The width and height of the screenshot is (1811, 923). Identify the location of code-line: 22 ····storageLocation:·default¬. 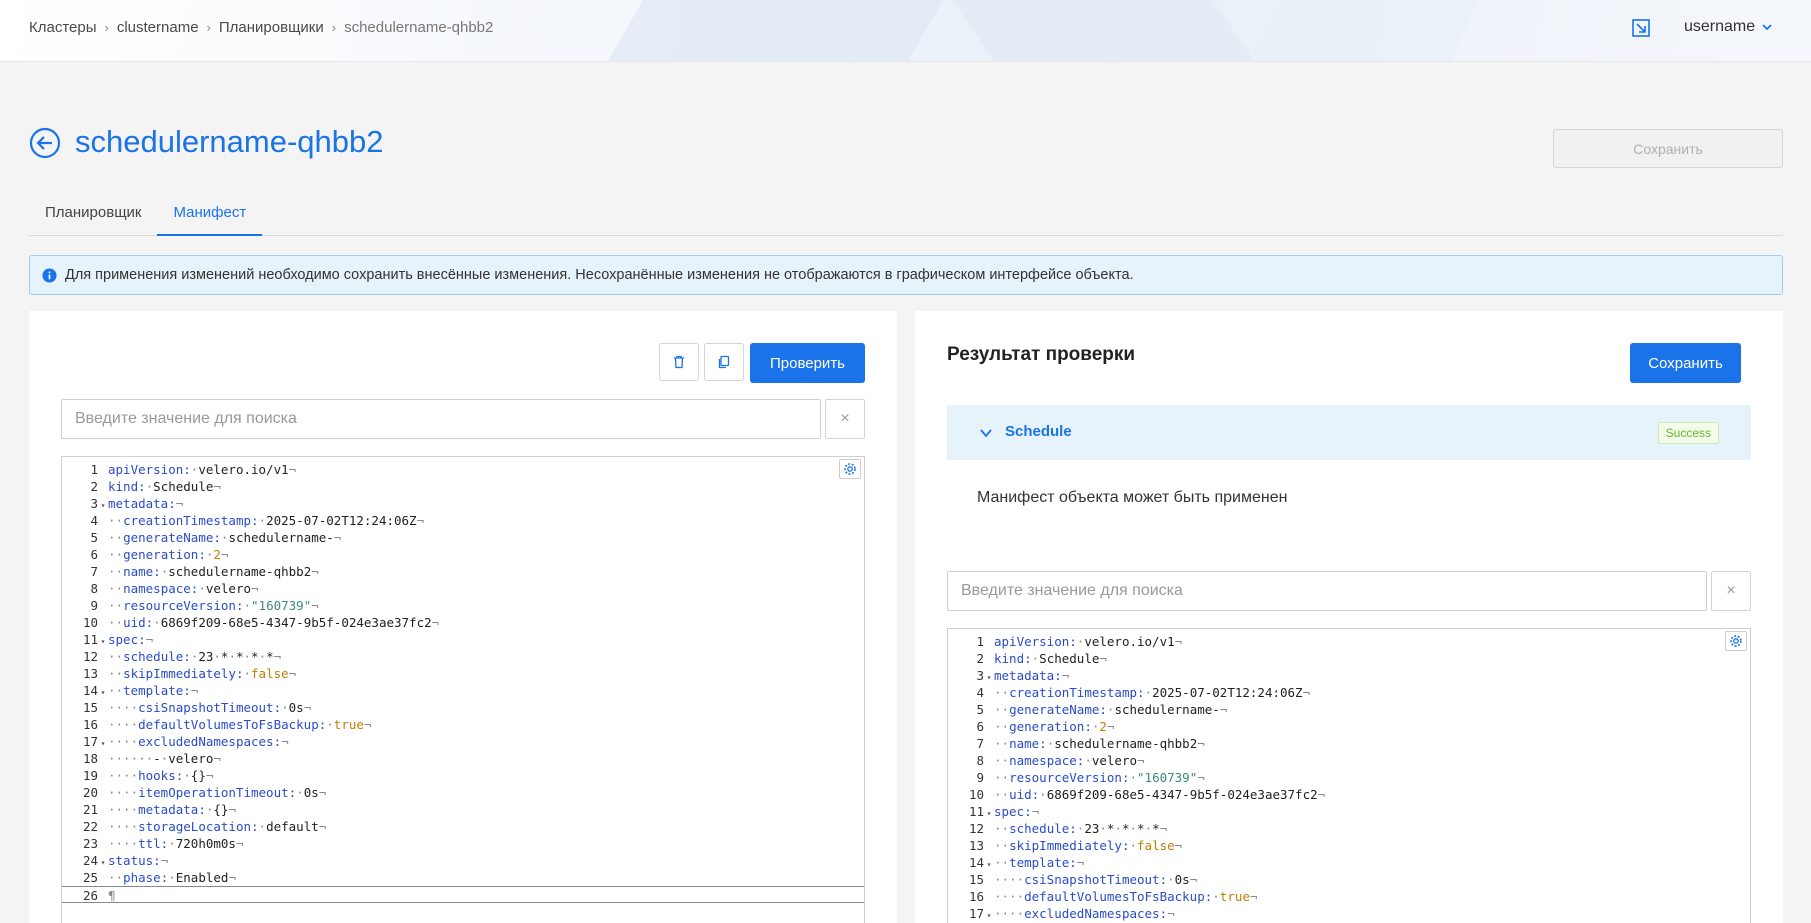
(463, 826).